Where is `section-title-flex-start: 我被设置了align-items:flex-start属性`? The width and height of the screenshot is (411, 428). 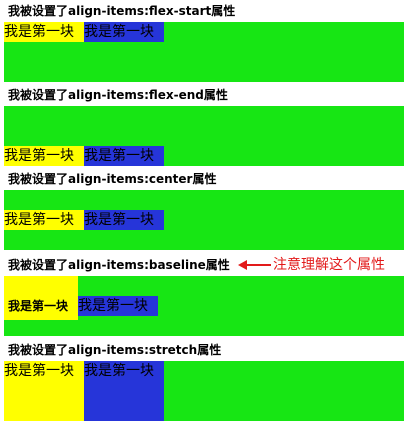 section-title-flex-start: 我被设置了align-items:flex-start属性 is located at coordinates (122, 11).